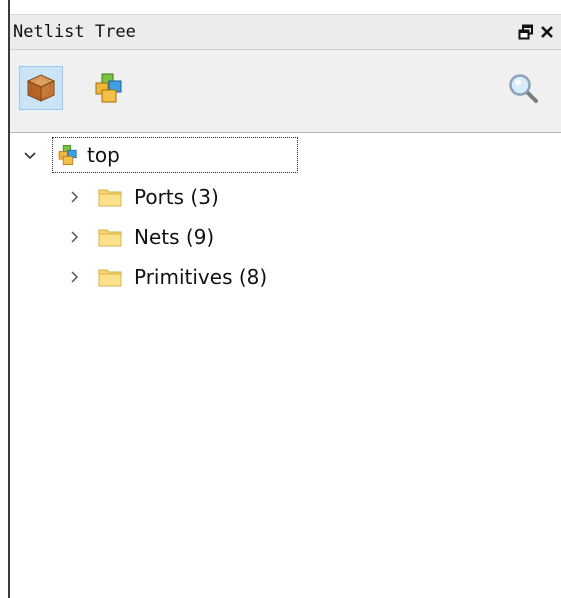 Image resolution: width=561 pixels, height=598 pixels. Describe the element at coordinates (74, 32) in the screenshot. I see `panel-title: Netlist Tree` at that location.